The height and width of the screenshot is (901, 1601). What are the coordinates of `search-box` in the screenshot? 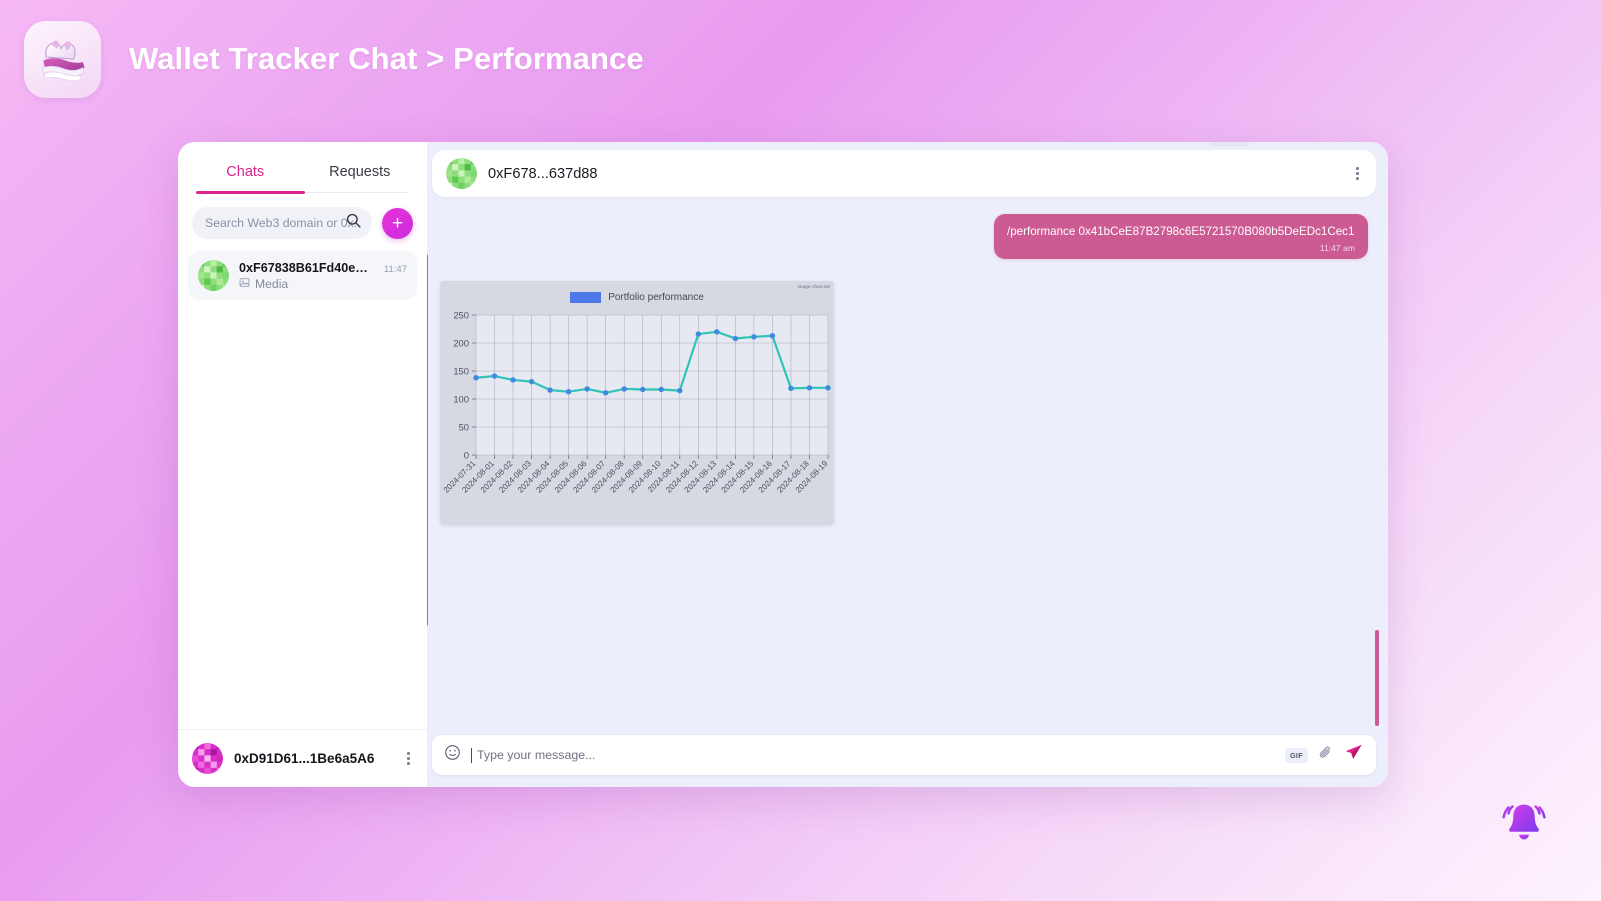 It's located at (282, 223).